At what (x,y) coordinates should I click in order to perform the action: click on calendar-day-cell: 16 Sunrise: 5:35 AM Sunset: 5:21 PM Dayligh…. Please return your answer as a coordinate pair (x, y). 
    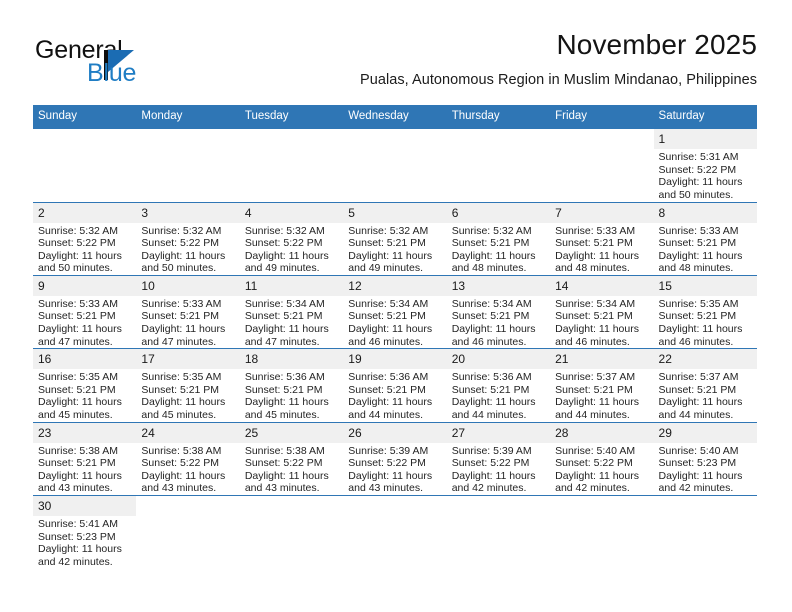
    Looking at the image, I should click on (85, 385).